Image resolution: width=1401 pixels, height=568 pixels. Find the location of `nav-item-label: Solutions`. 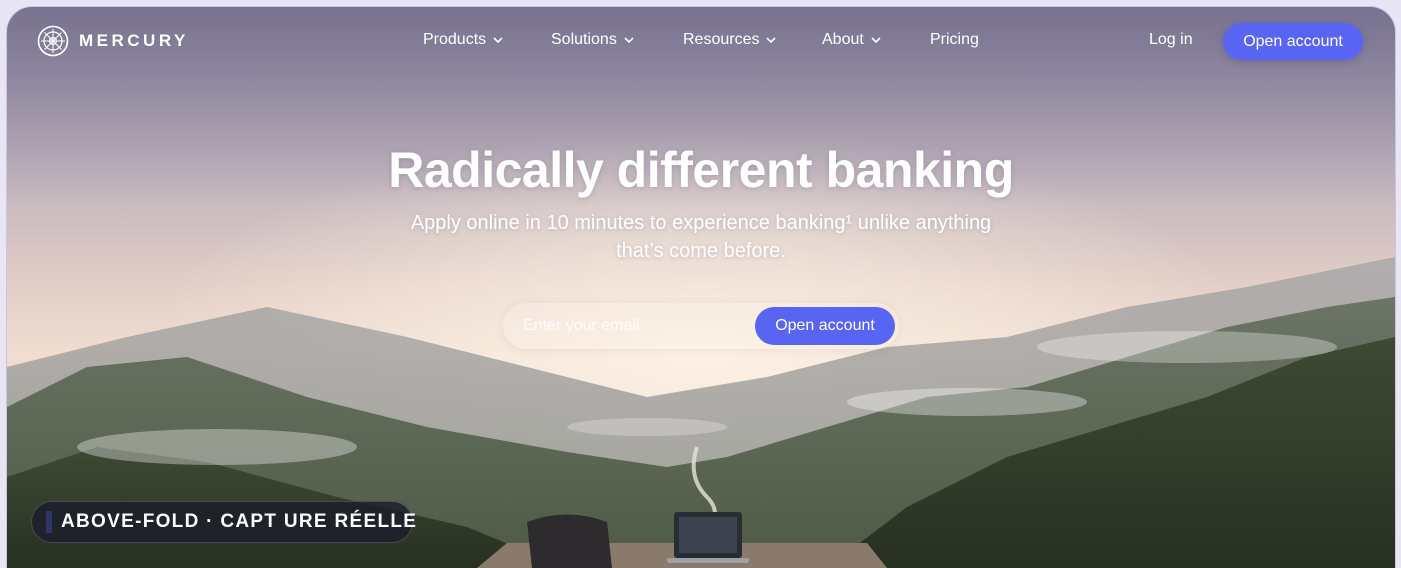

nav-item-label: Solutions is located at coordinates (584, 39).